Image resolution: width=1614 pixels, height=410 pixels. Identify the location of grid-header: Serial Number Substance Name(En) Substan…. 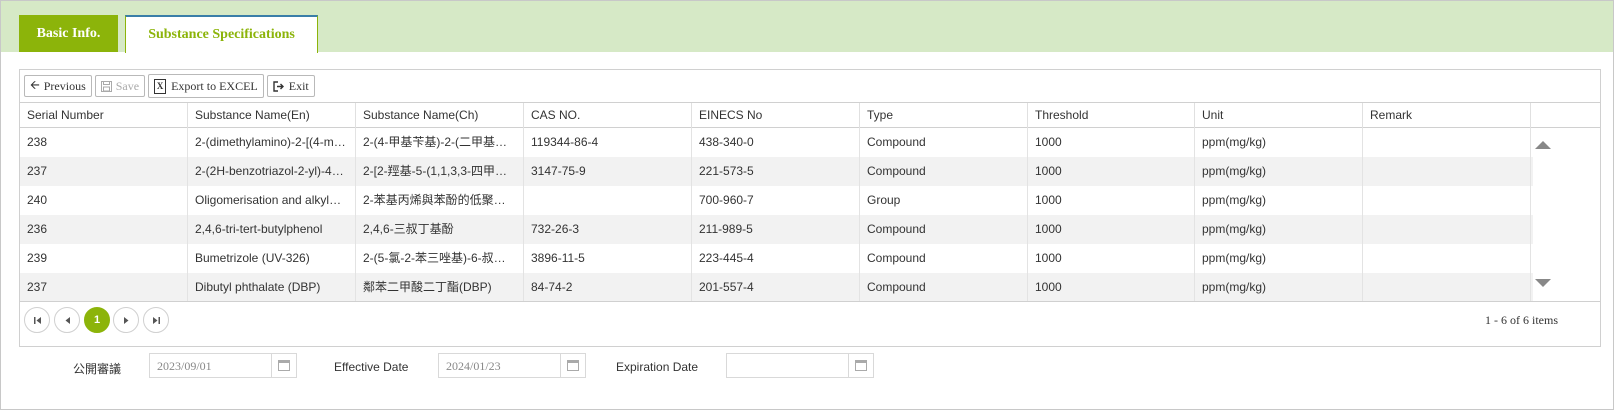
(810, 115).